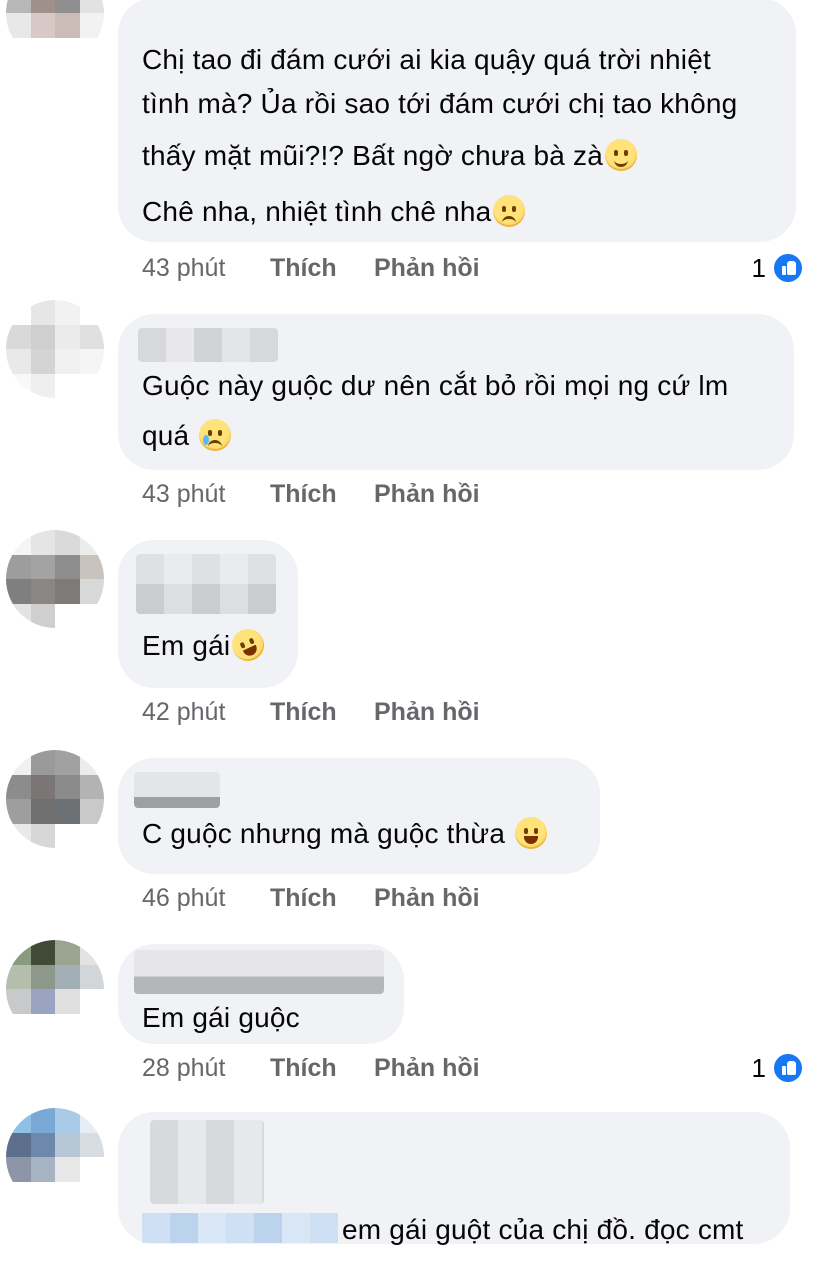 The width and height of the screenshot is (828, 1265). What do you see at coordinates (359, 834) in the screenshot?
I see `comment-text: C guộc nhưng mà guộc thừa` at bounding box center [359, 834].